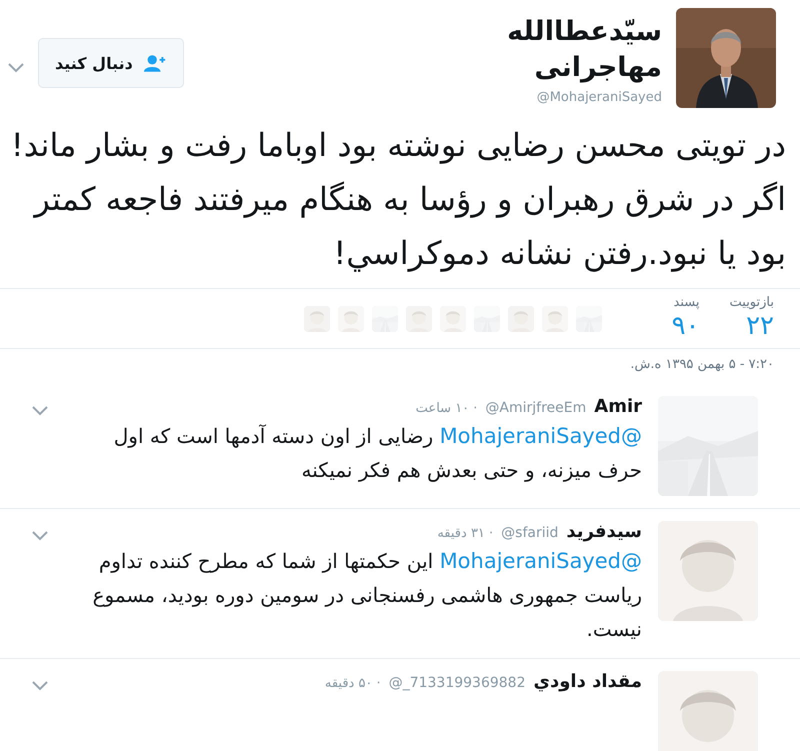  I want to click on follow-button: دنبال کنید, so click(111, 63).